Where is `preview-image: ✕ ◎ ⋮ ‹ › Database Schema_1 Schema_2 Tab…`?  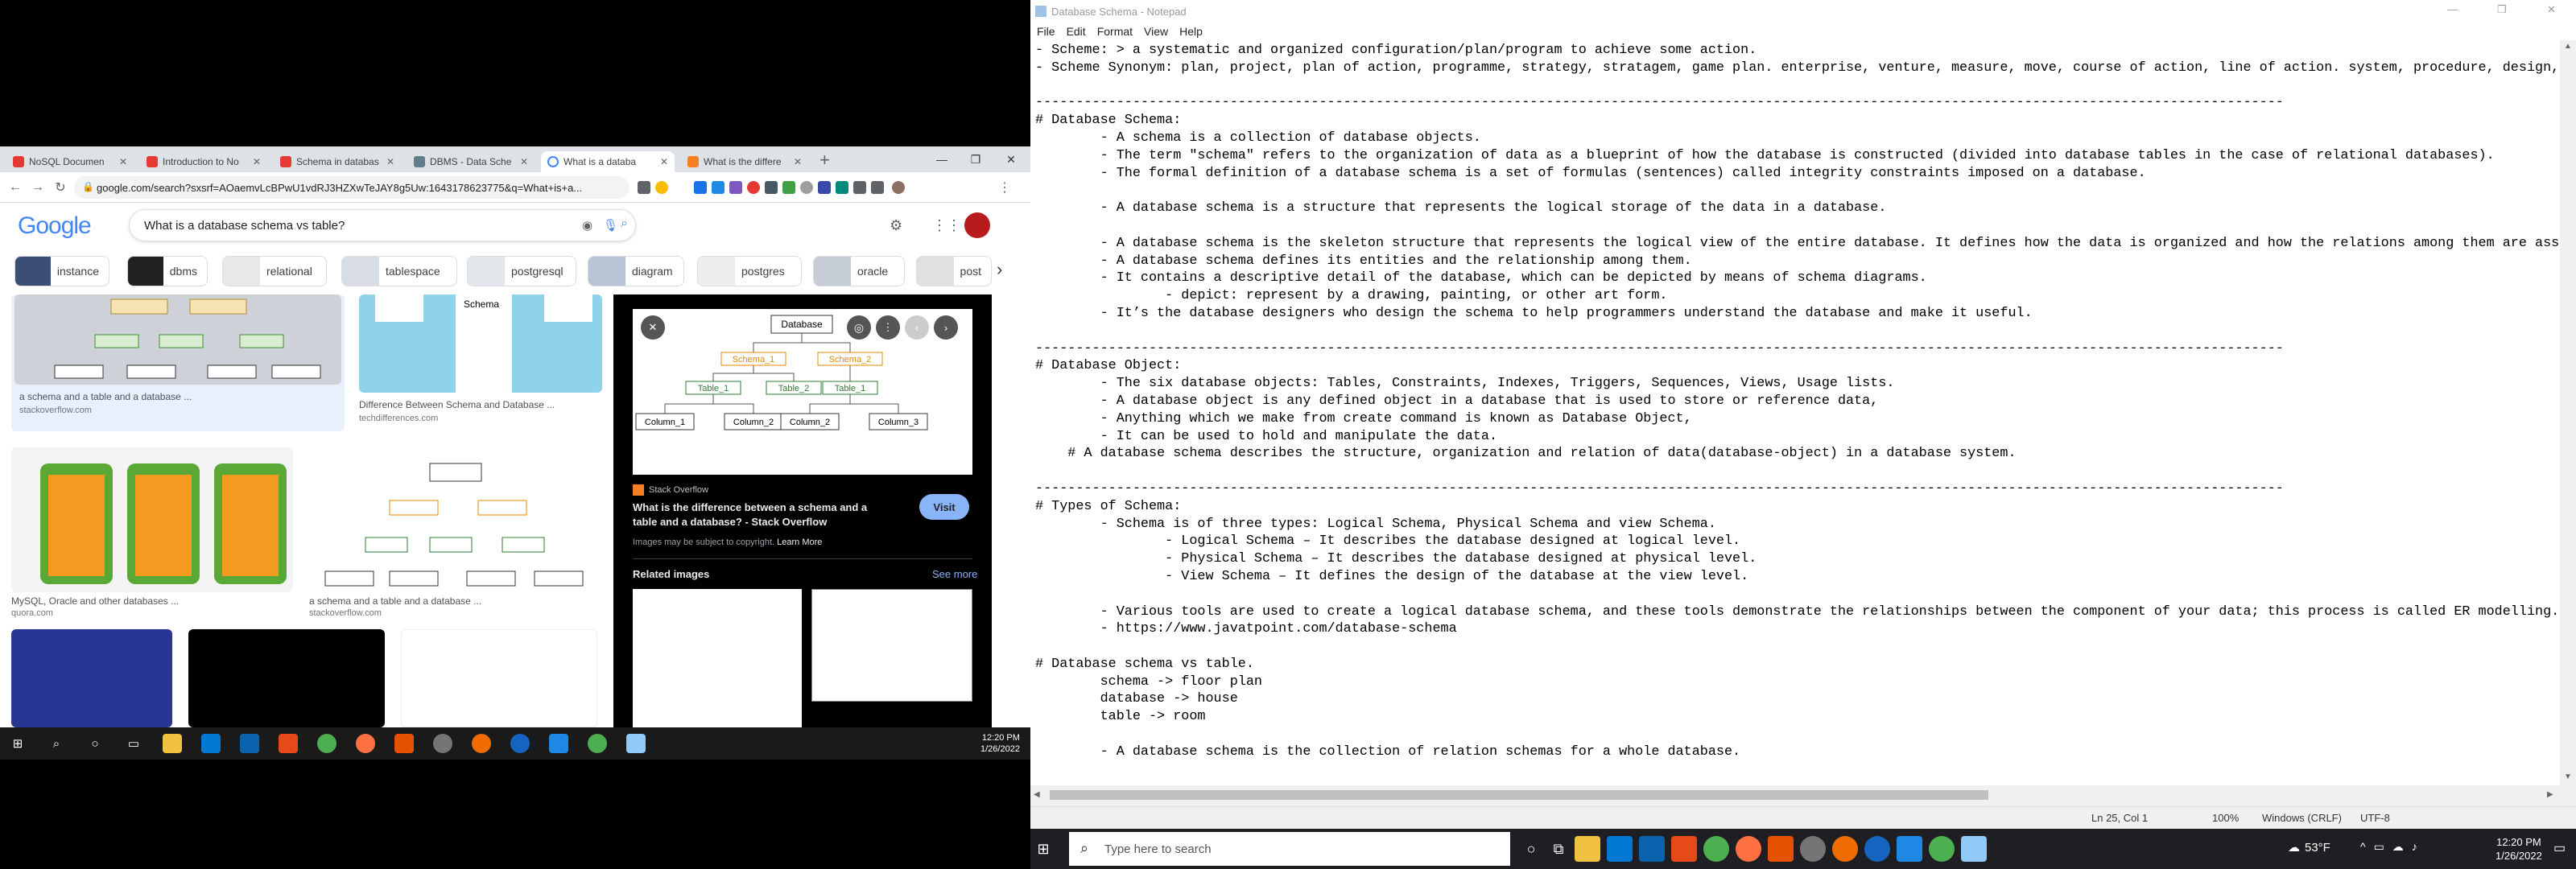 preview-image: ✕ ◎ ⋮ ‹ › Database Schema_1 Schema_2 Tab… is located at coordinates (802, 392).